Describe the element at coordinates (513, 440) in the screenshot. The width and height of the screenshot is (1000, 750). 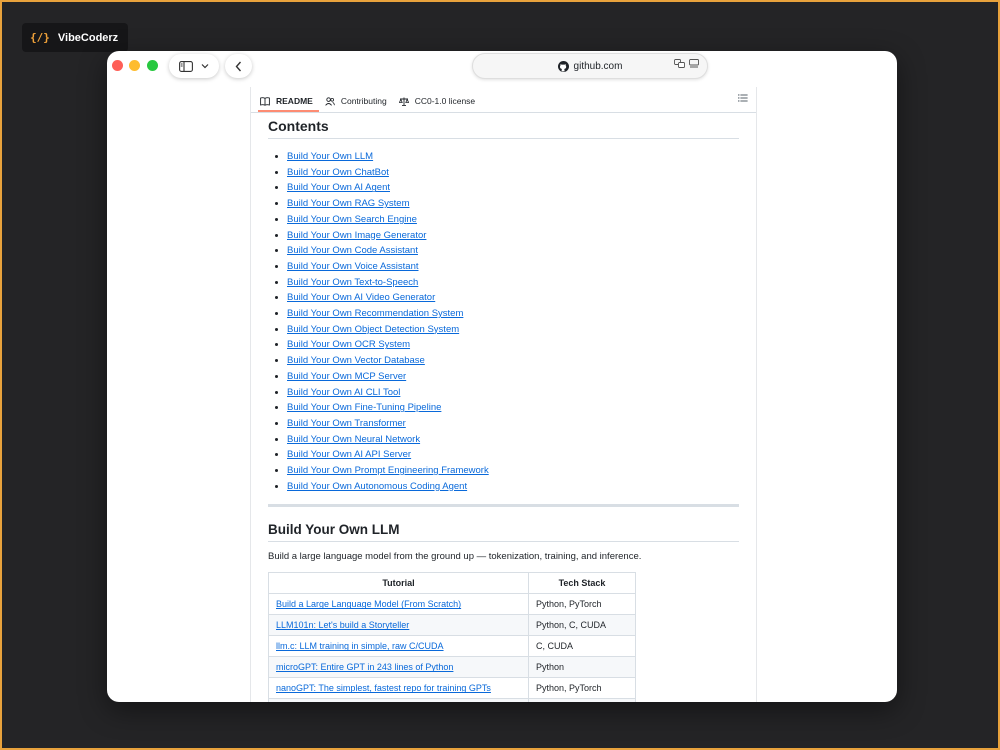
I see `list-item: Build Your Own Neural Network` at that location.